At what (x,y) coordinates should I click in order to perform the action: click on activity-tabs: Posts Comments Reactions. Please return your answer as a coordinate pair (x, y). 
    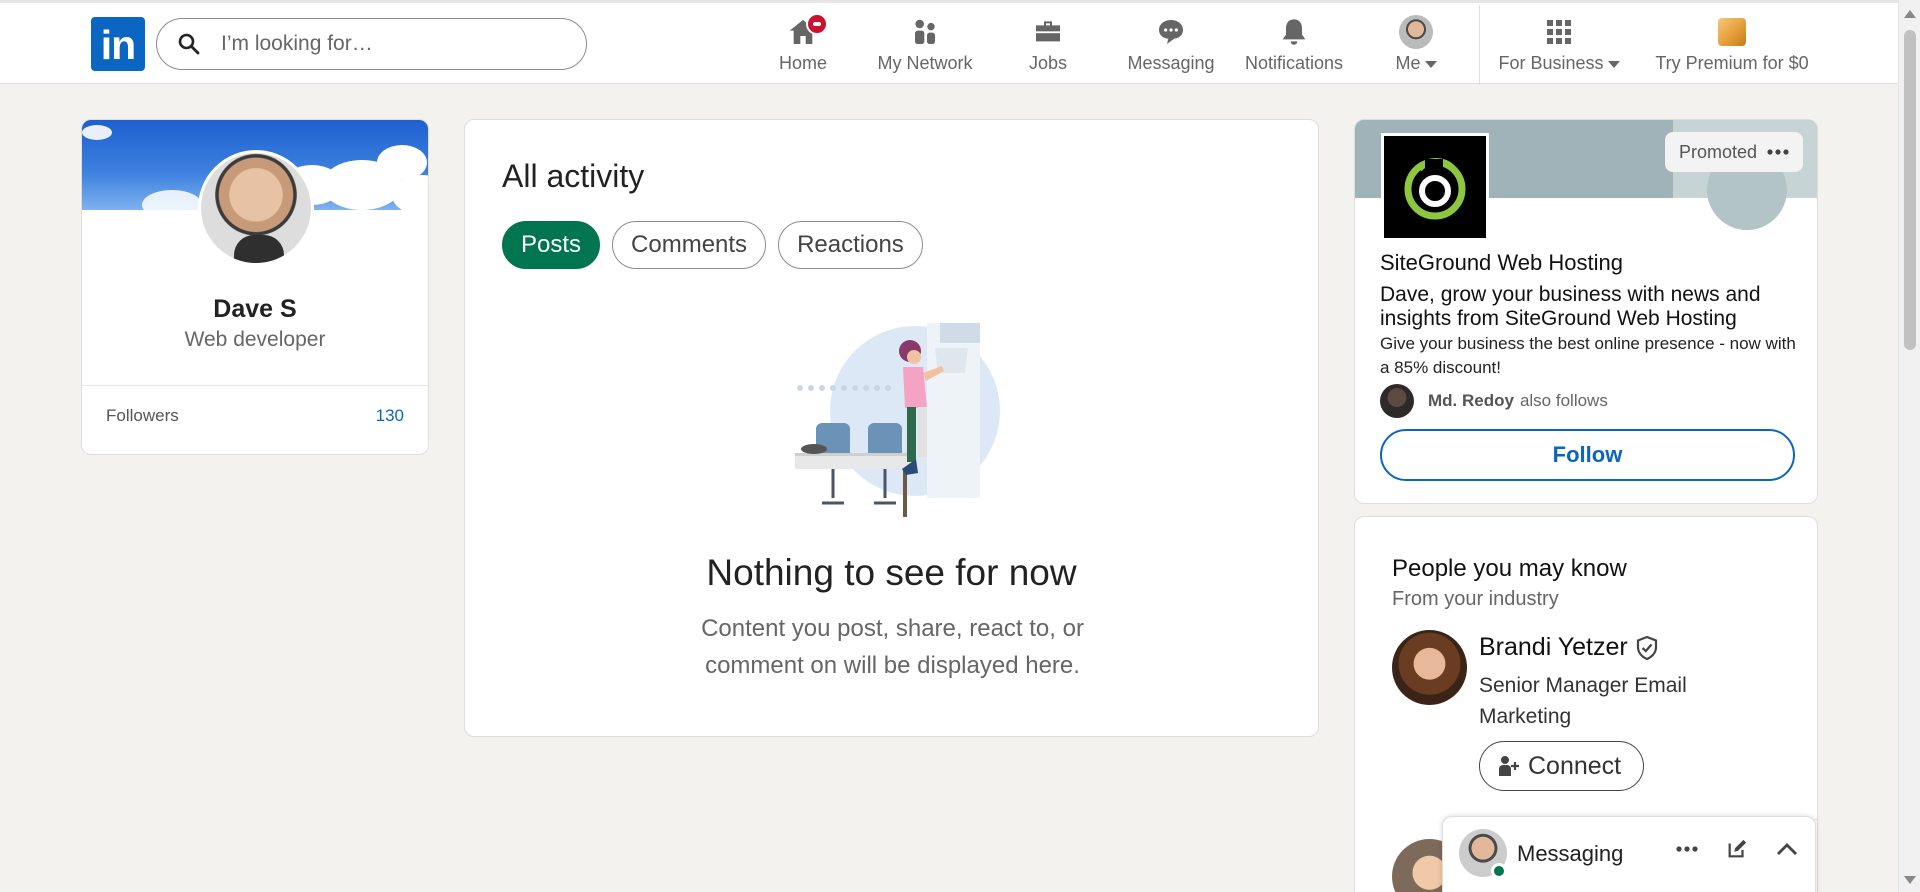
    Looking at the image, I should click on (712, 245).